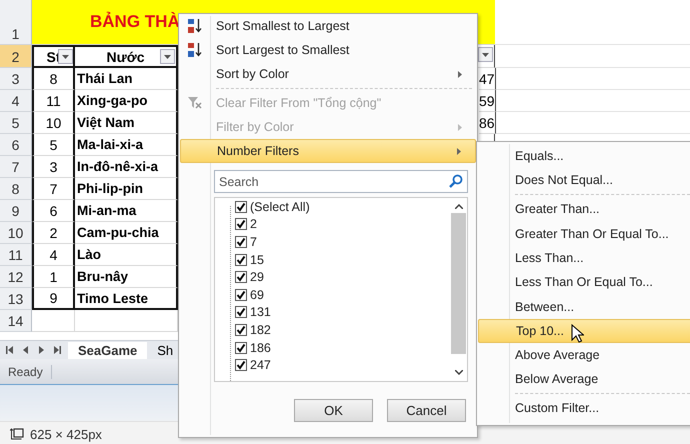  What do you see at coordinates (257, 259) in the screenshot?
I see `checkbox-label: 15` at bounding box center [257, 259].